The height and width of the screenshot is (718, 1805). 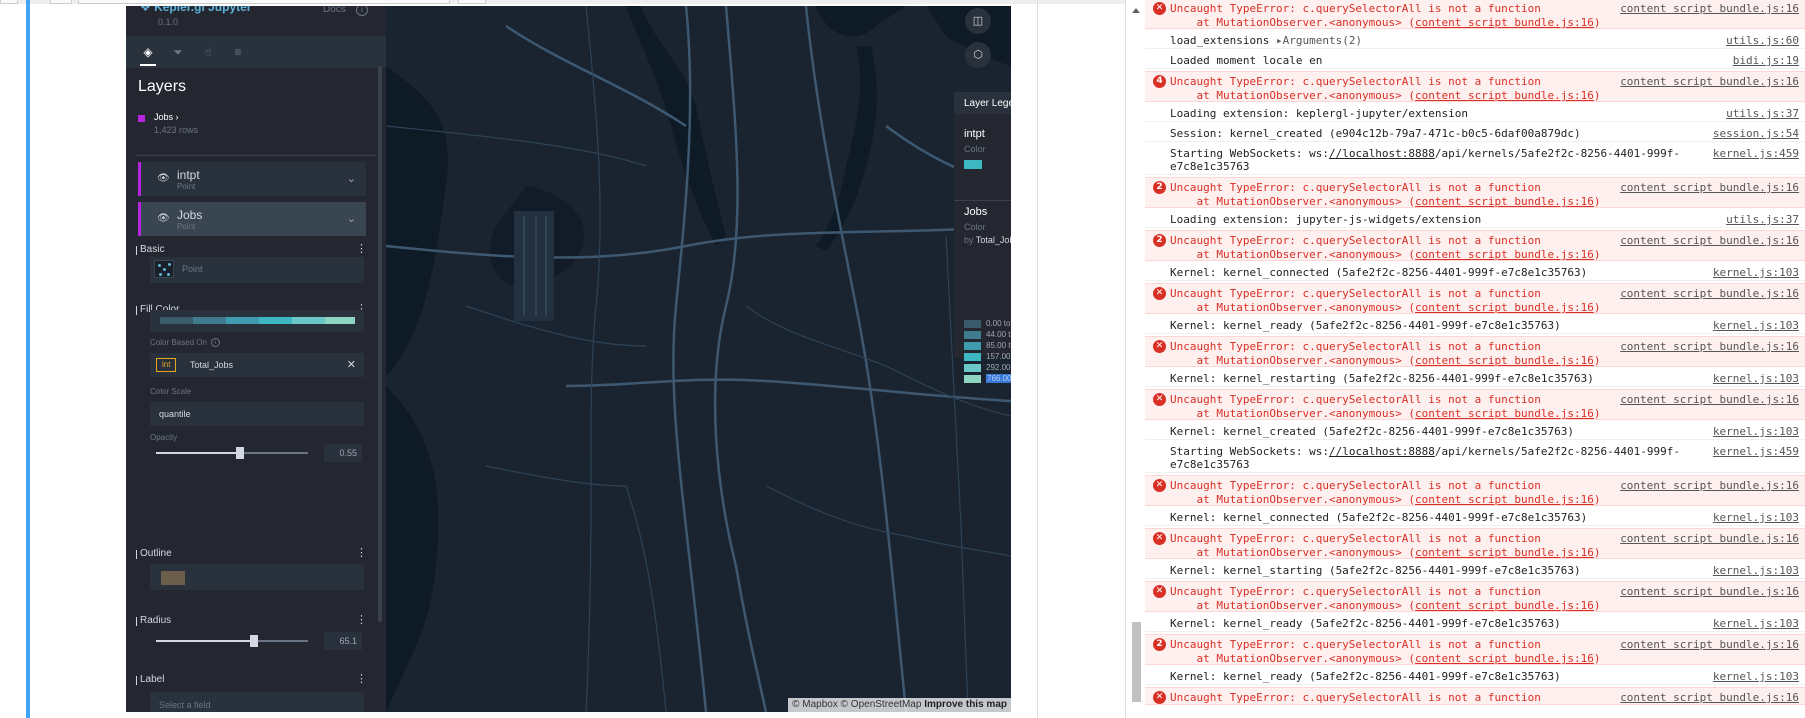 I want to click on basemap-tab-icon: ≡, so click(x=238, y=52).